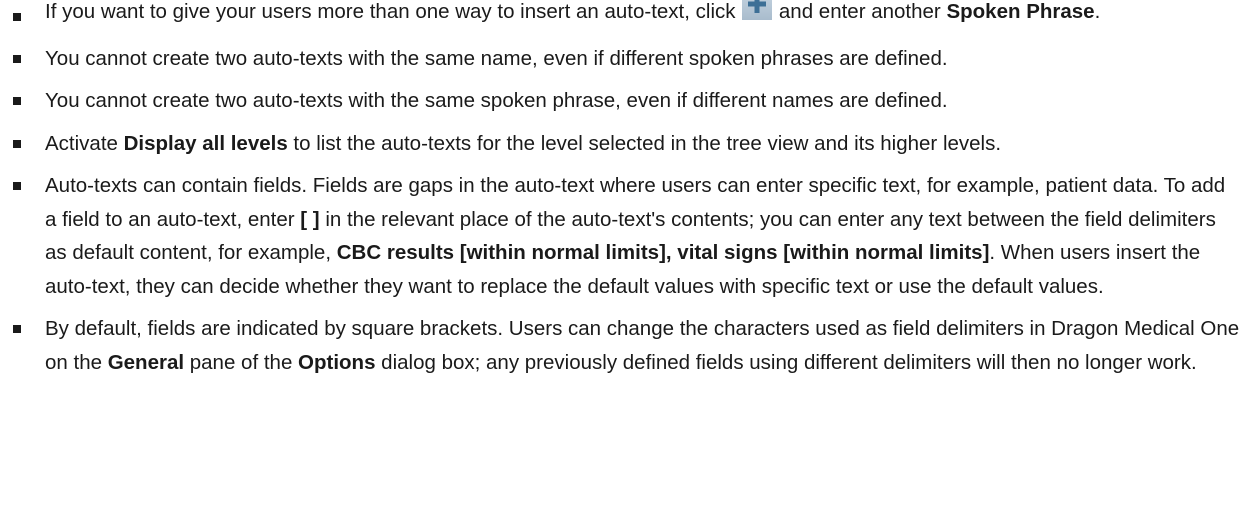  Describe the element at coordinates (84, 143) in the screenshot. I see `note-text: Activate` at that location.